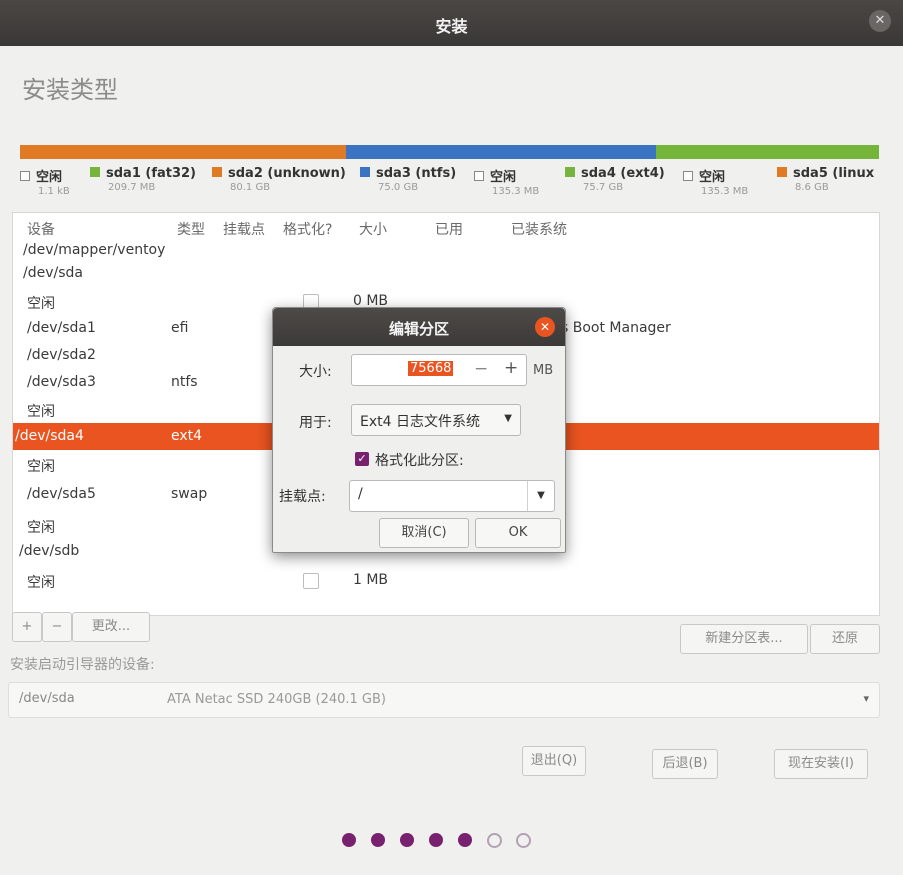 The image size is (903, 875). What do you see at coordinates (416, 173) in the screenshot?
I see `legend-name: sda3 (ntfs)` at bounding box center [416, 173].